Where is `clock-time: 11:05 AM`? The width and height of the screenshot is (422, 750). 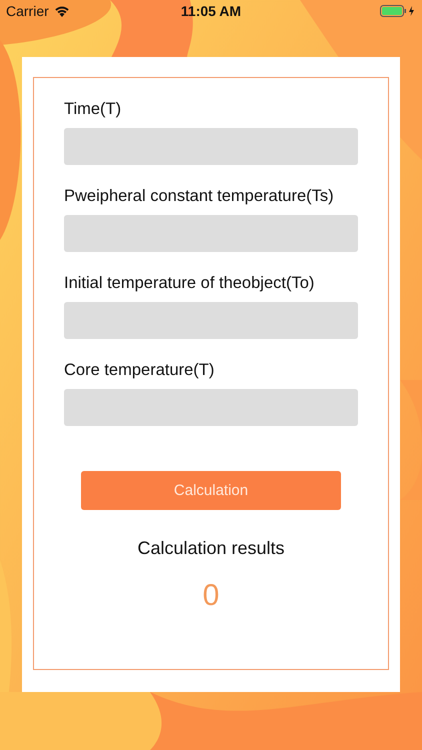
clock-time: 11:05 AM is located at coordinates (211, 11).